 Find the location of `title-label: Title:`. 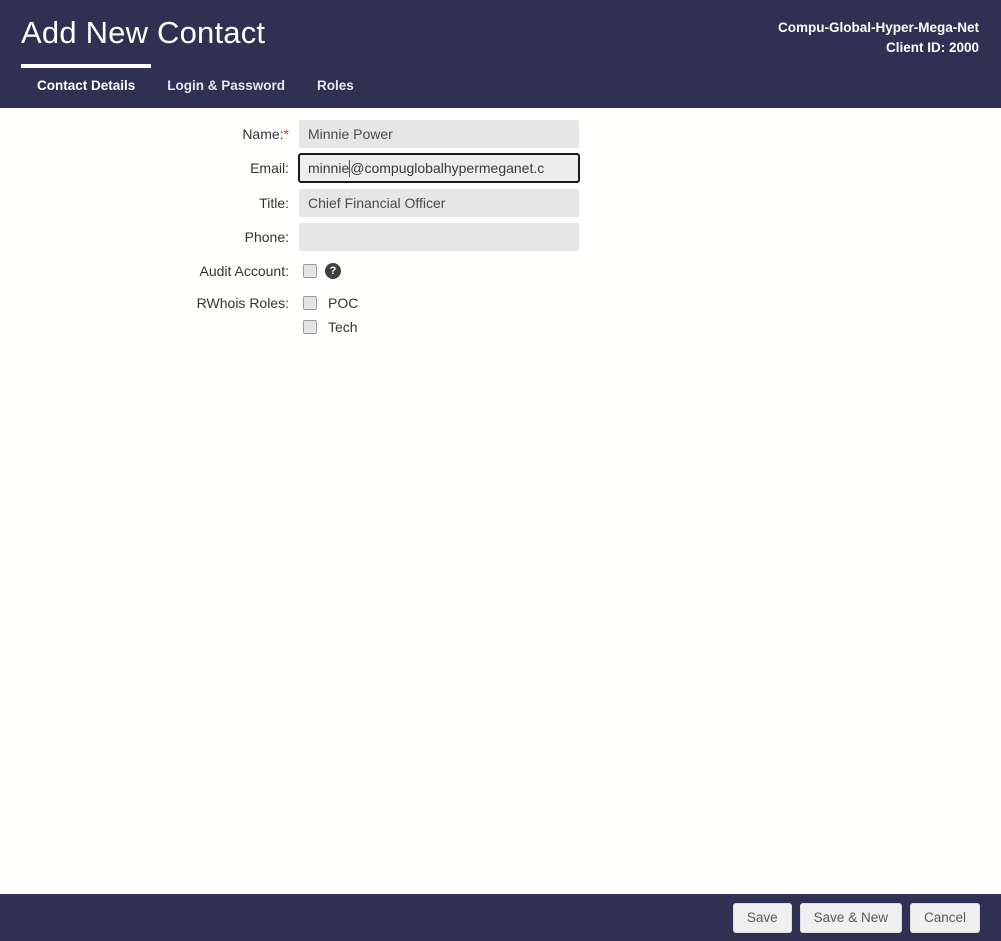

title-label: Title: is located at coordinates (274, 203).